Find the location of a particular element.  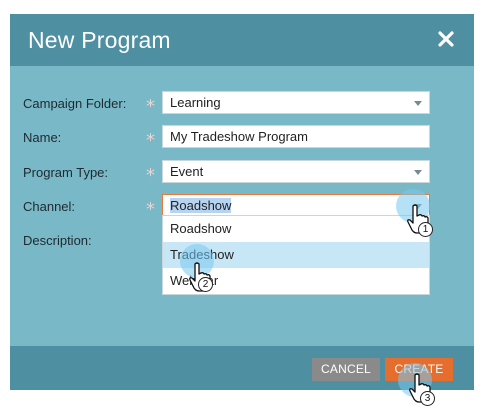

channel-value: Roadshow is located at coordinates (201, 205).